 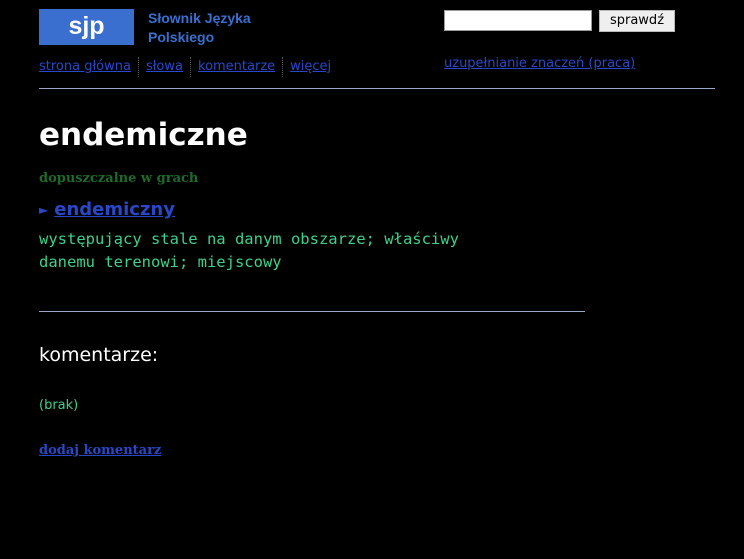 What do you see at coordinates (143, 135) in the screenshot?
I see `entry-title: endemiczne` at bounding box center [143, 135].